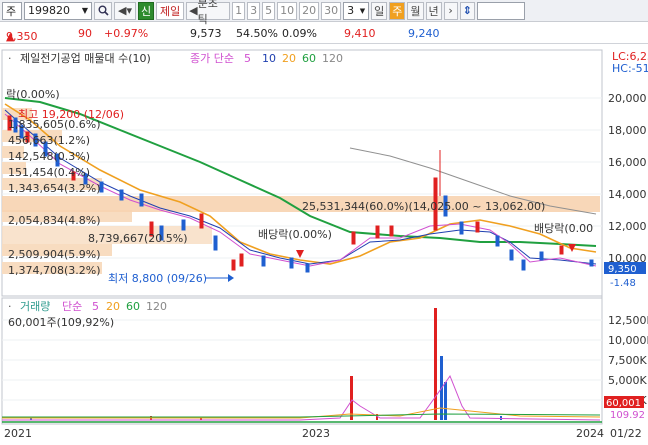 The height and width of the screenshot is (445, 648). What do you see at coordinates (49, 156) in the screenshot?
I see `profile-label-2: 142,548(0.3%)` at bounding box center [49, 156].